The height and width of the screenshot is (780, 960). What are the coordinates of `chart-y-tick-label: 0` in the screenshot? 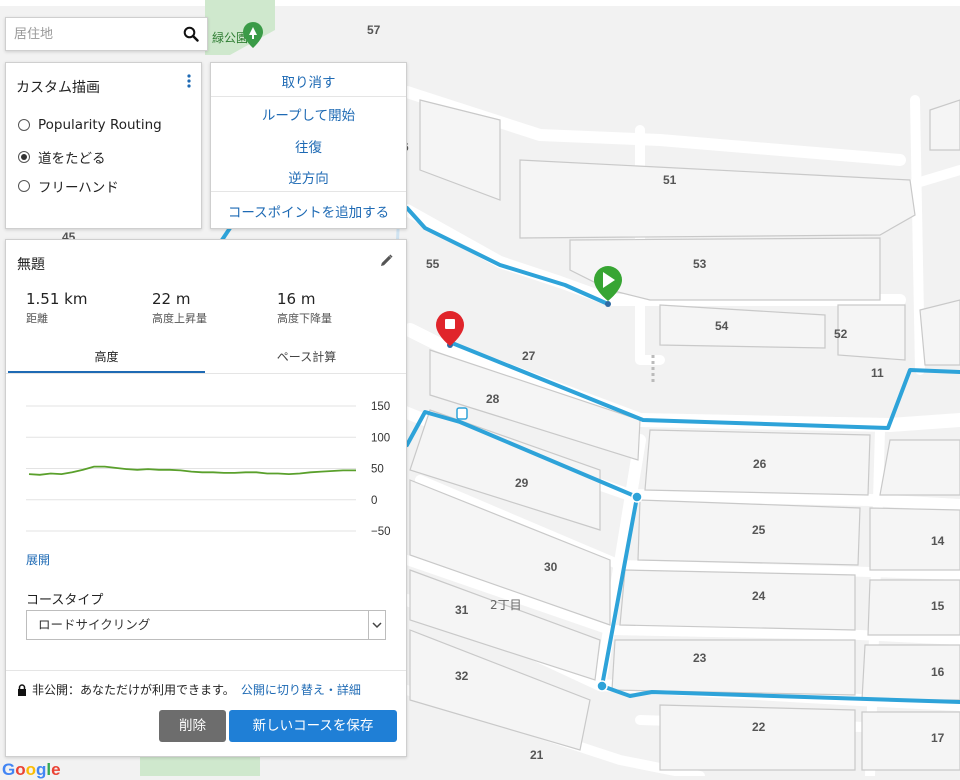 It's located at (374, 501).